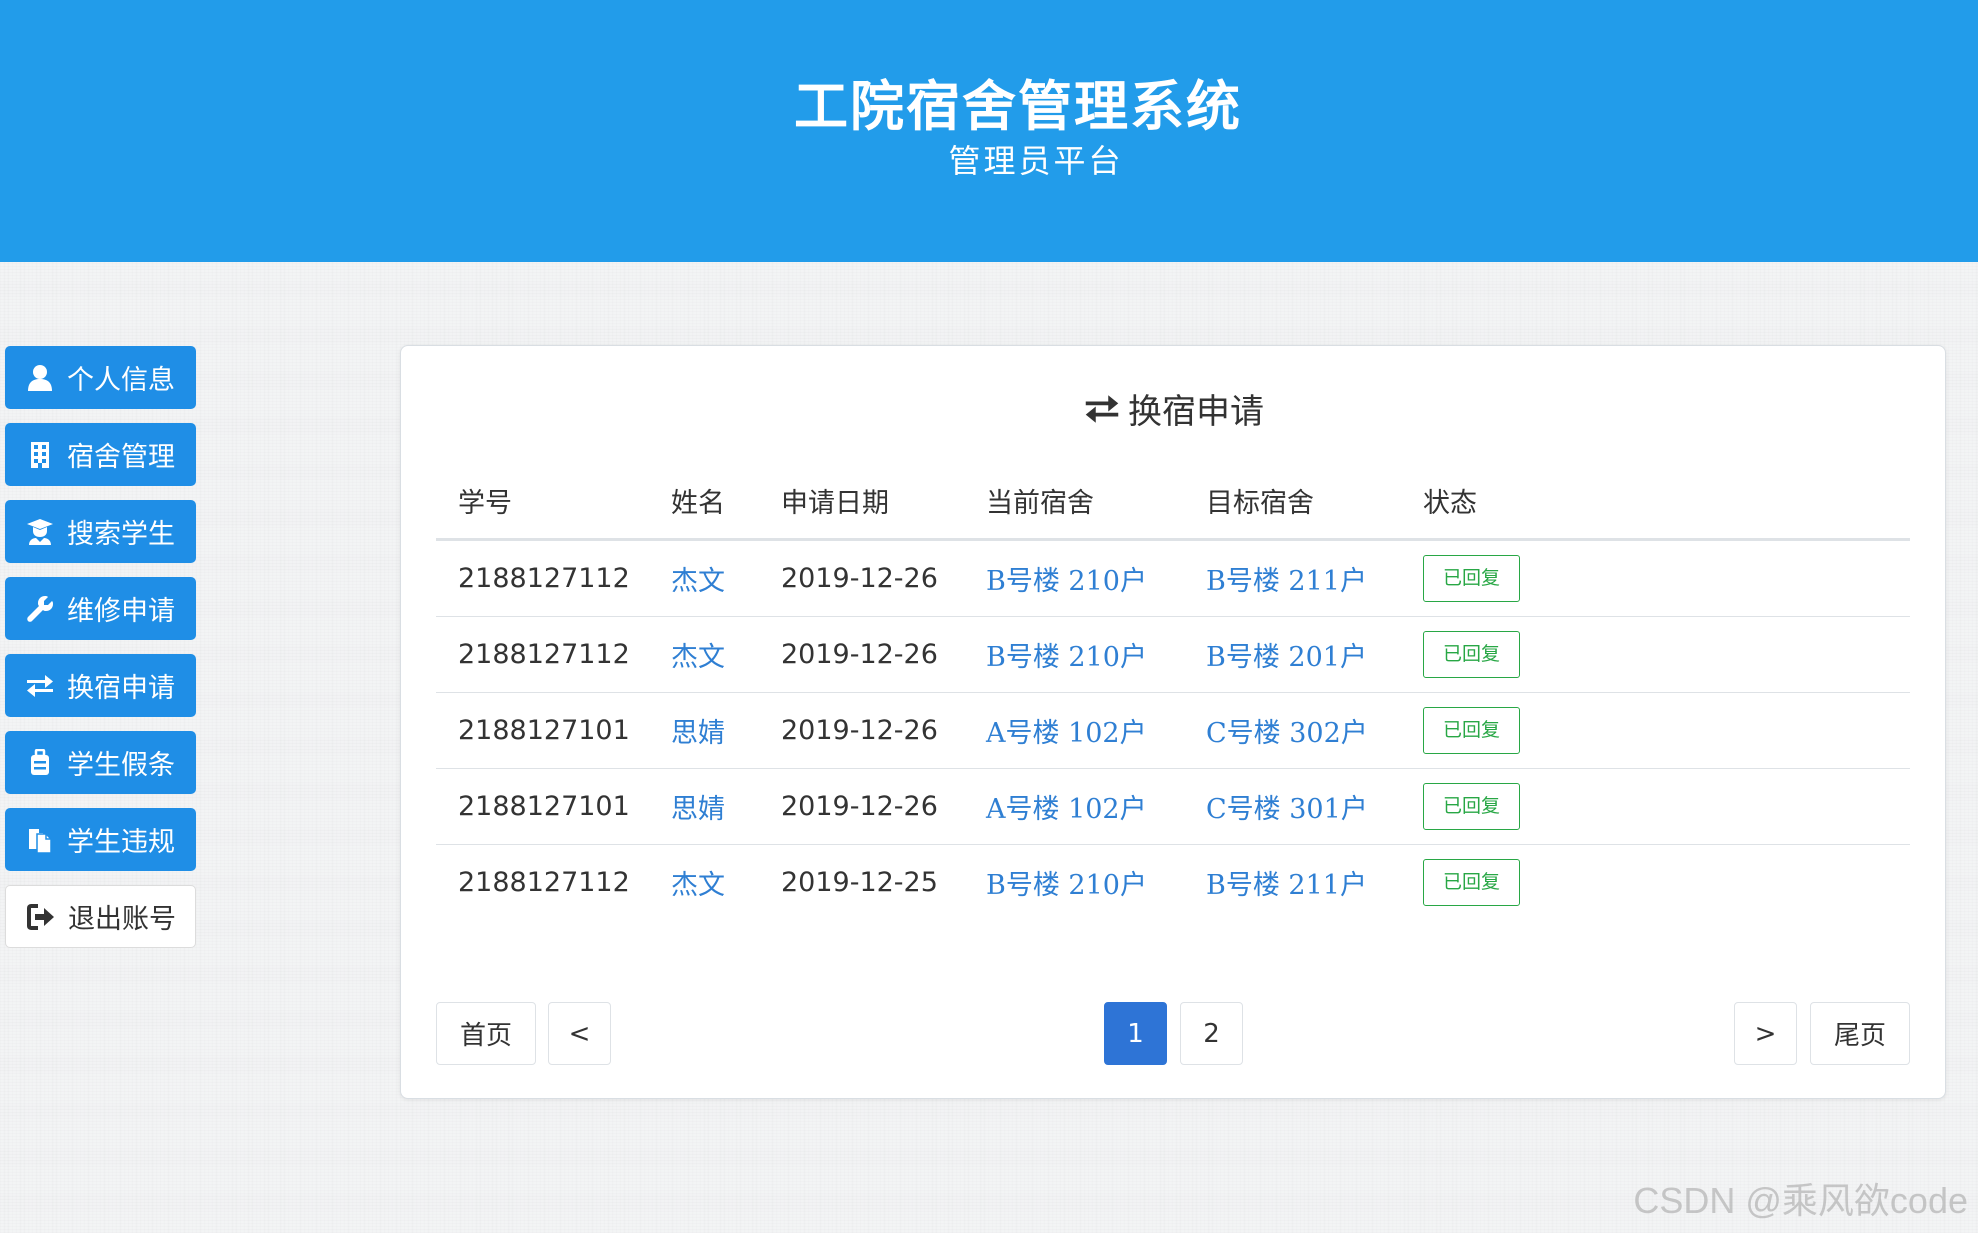 The image size is (1978, 1233). I want to click on sidebar-item-label: 维修申请, so click(121, 611).